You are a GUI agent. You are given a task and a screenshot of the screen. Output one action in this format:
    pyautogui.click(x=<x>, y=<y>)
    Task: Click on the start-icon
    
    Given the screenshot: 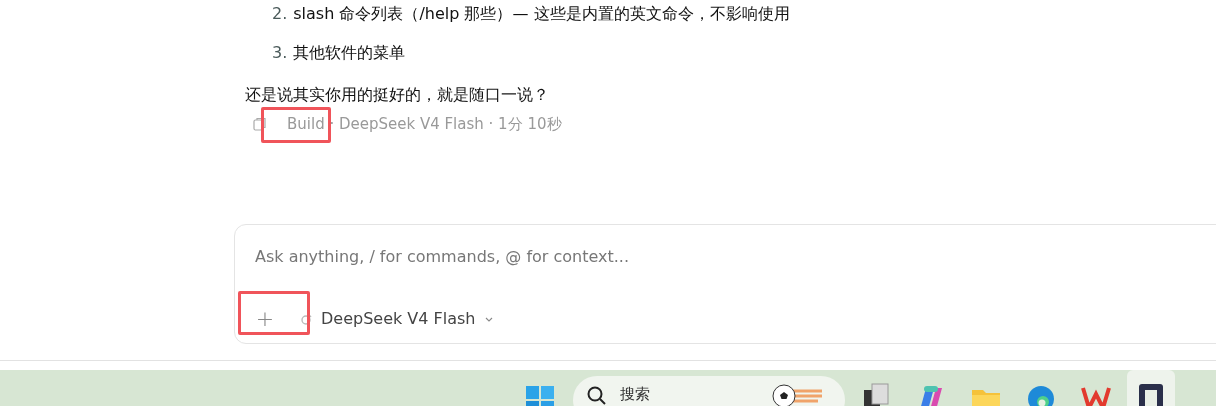 What is the action you would take?
    pyautogui.click(x=540, y=395)
    